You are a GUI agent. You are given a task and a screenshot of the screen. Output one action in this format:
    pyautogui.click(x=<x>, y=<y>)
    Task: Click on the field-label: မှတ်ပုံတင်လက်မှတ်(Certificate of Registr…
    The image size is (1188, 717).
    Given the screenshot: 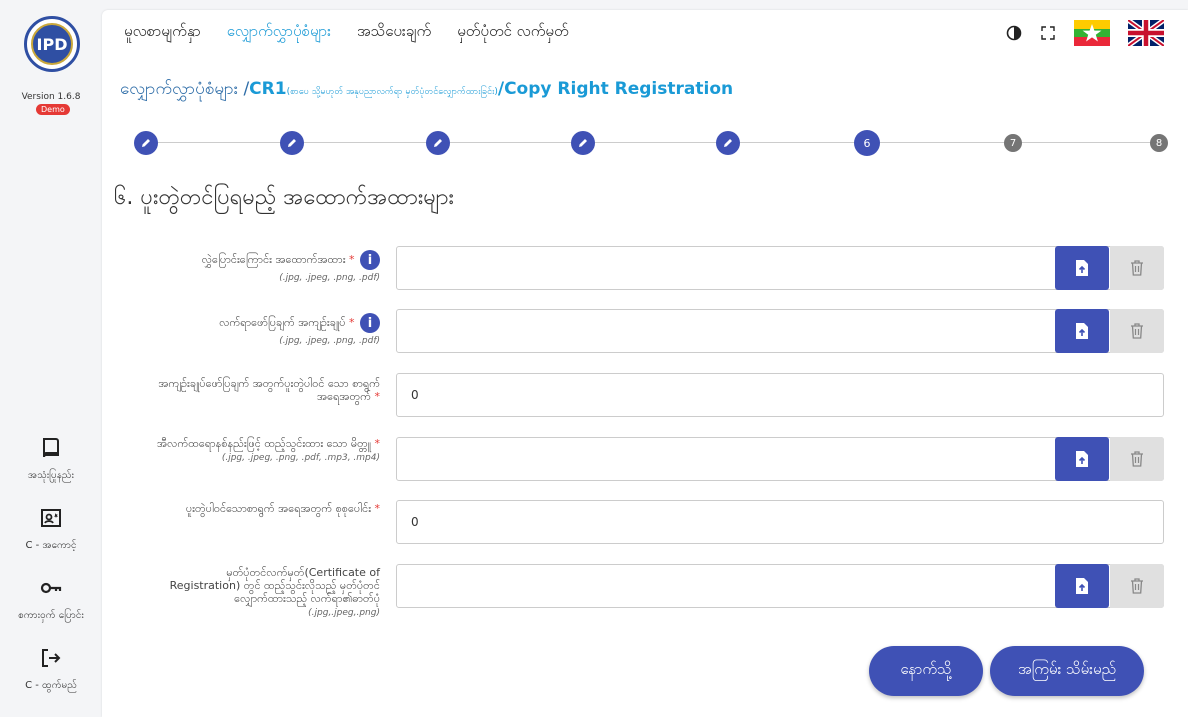 What is the action you would take?
    pyautogui.click(x=270, y=593)
    